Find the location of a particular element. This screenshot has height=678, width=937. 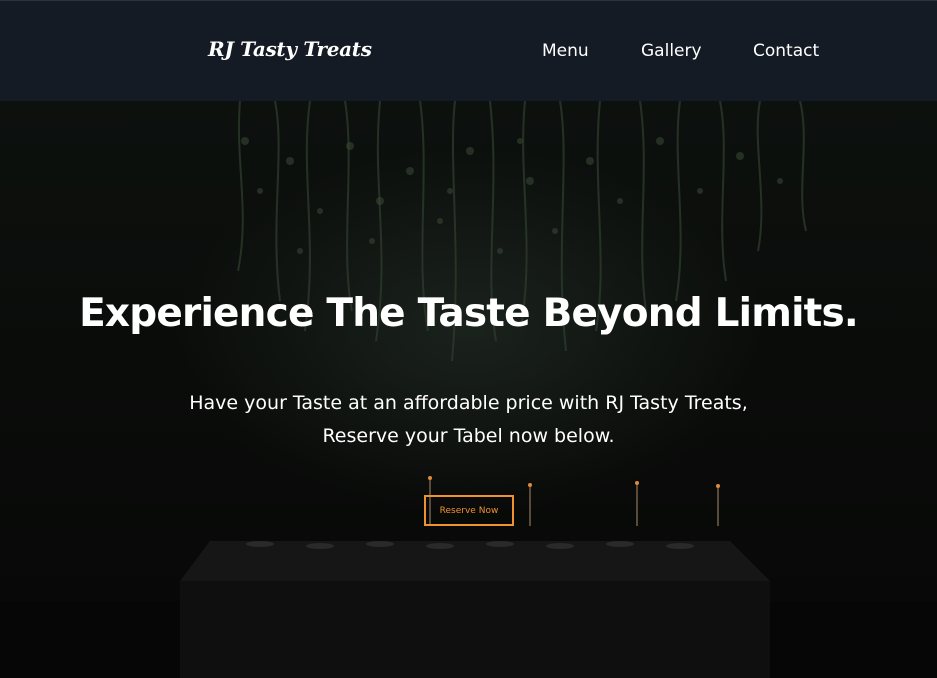

nav-link-gallery: Gallery is located at coordinates (671, 51).